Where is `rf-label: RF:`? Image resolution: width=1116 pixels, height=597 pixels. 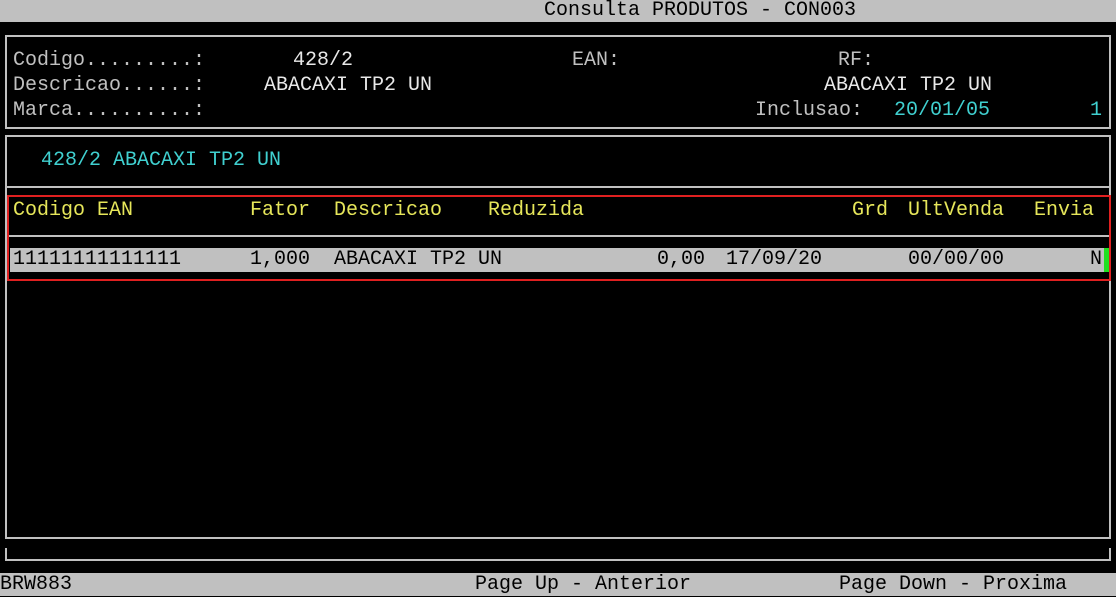
rf-label: RF: is located at coordinates (856, 60).